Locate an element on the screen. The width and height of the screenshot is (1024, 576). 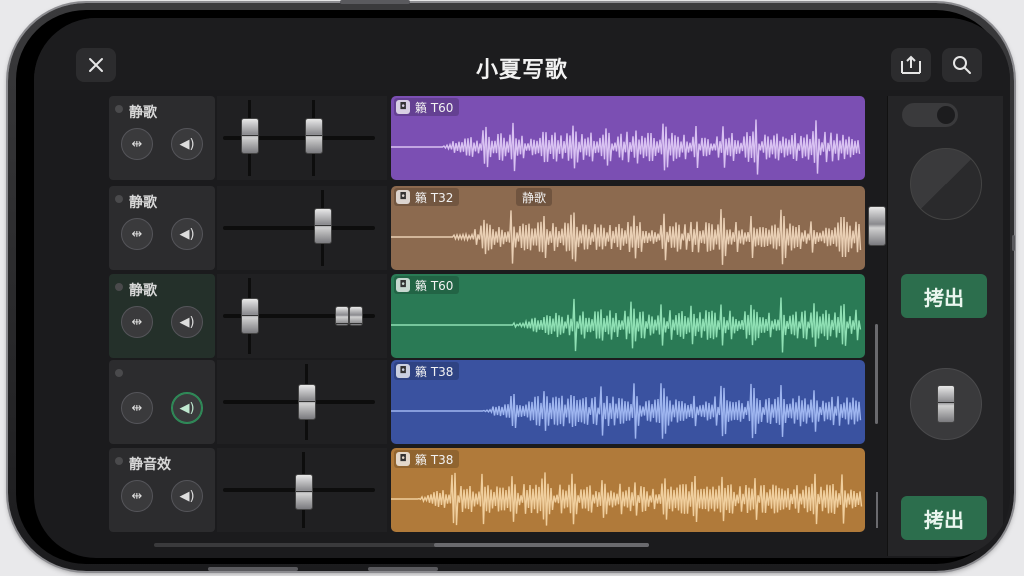
page-title: 小夏写歌 is located at coordinates (521, 70).